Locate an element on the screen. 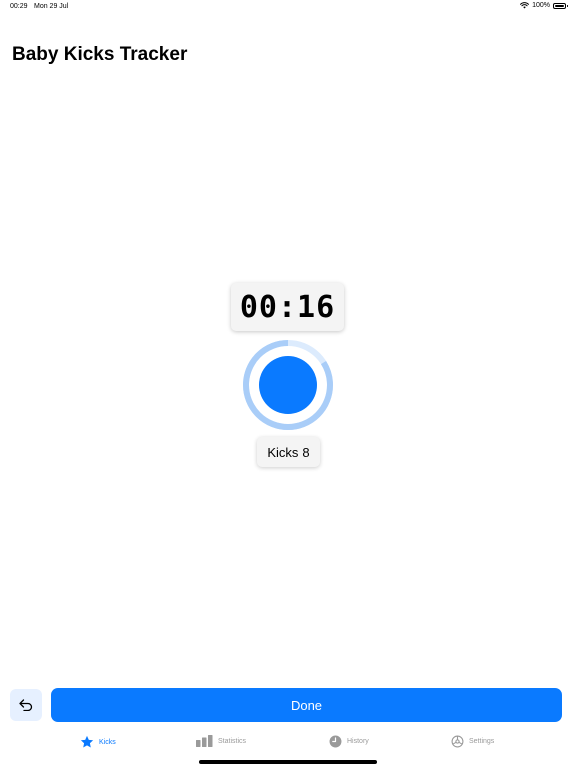  tab-label-statistics: Statistics is located at coordinates (232, 741).